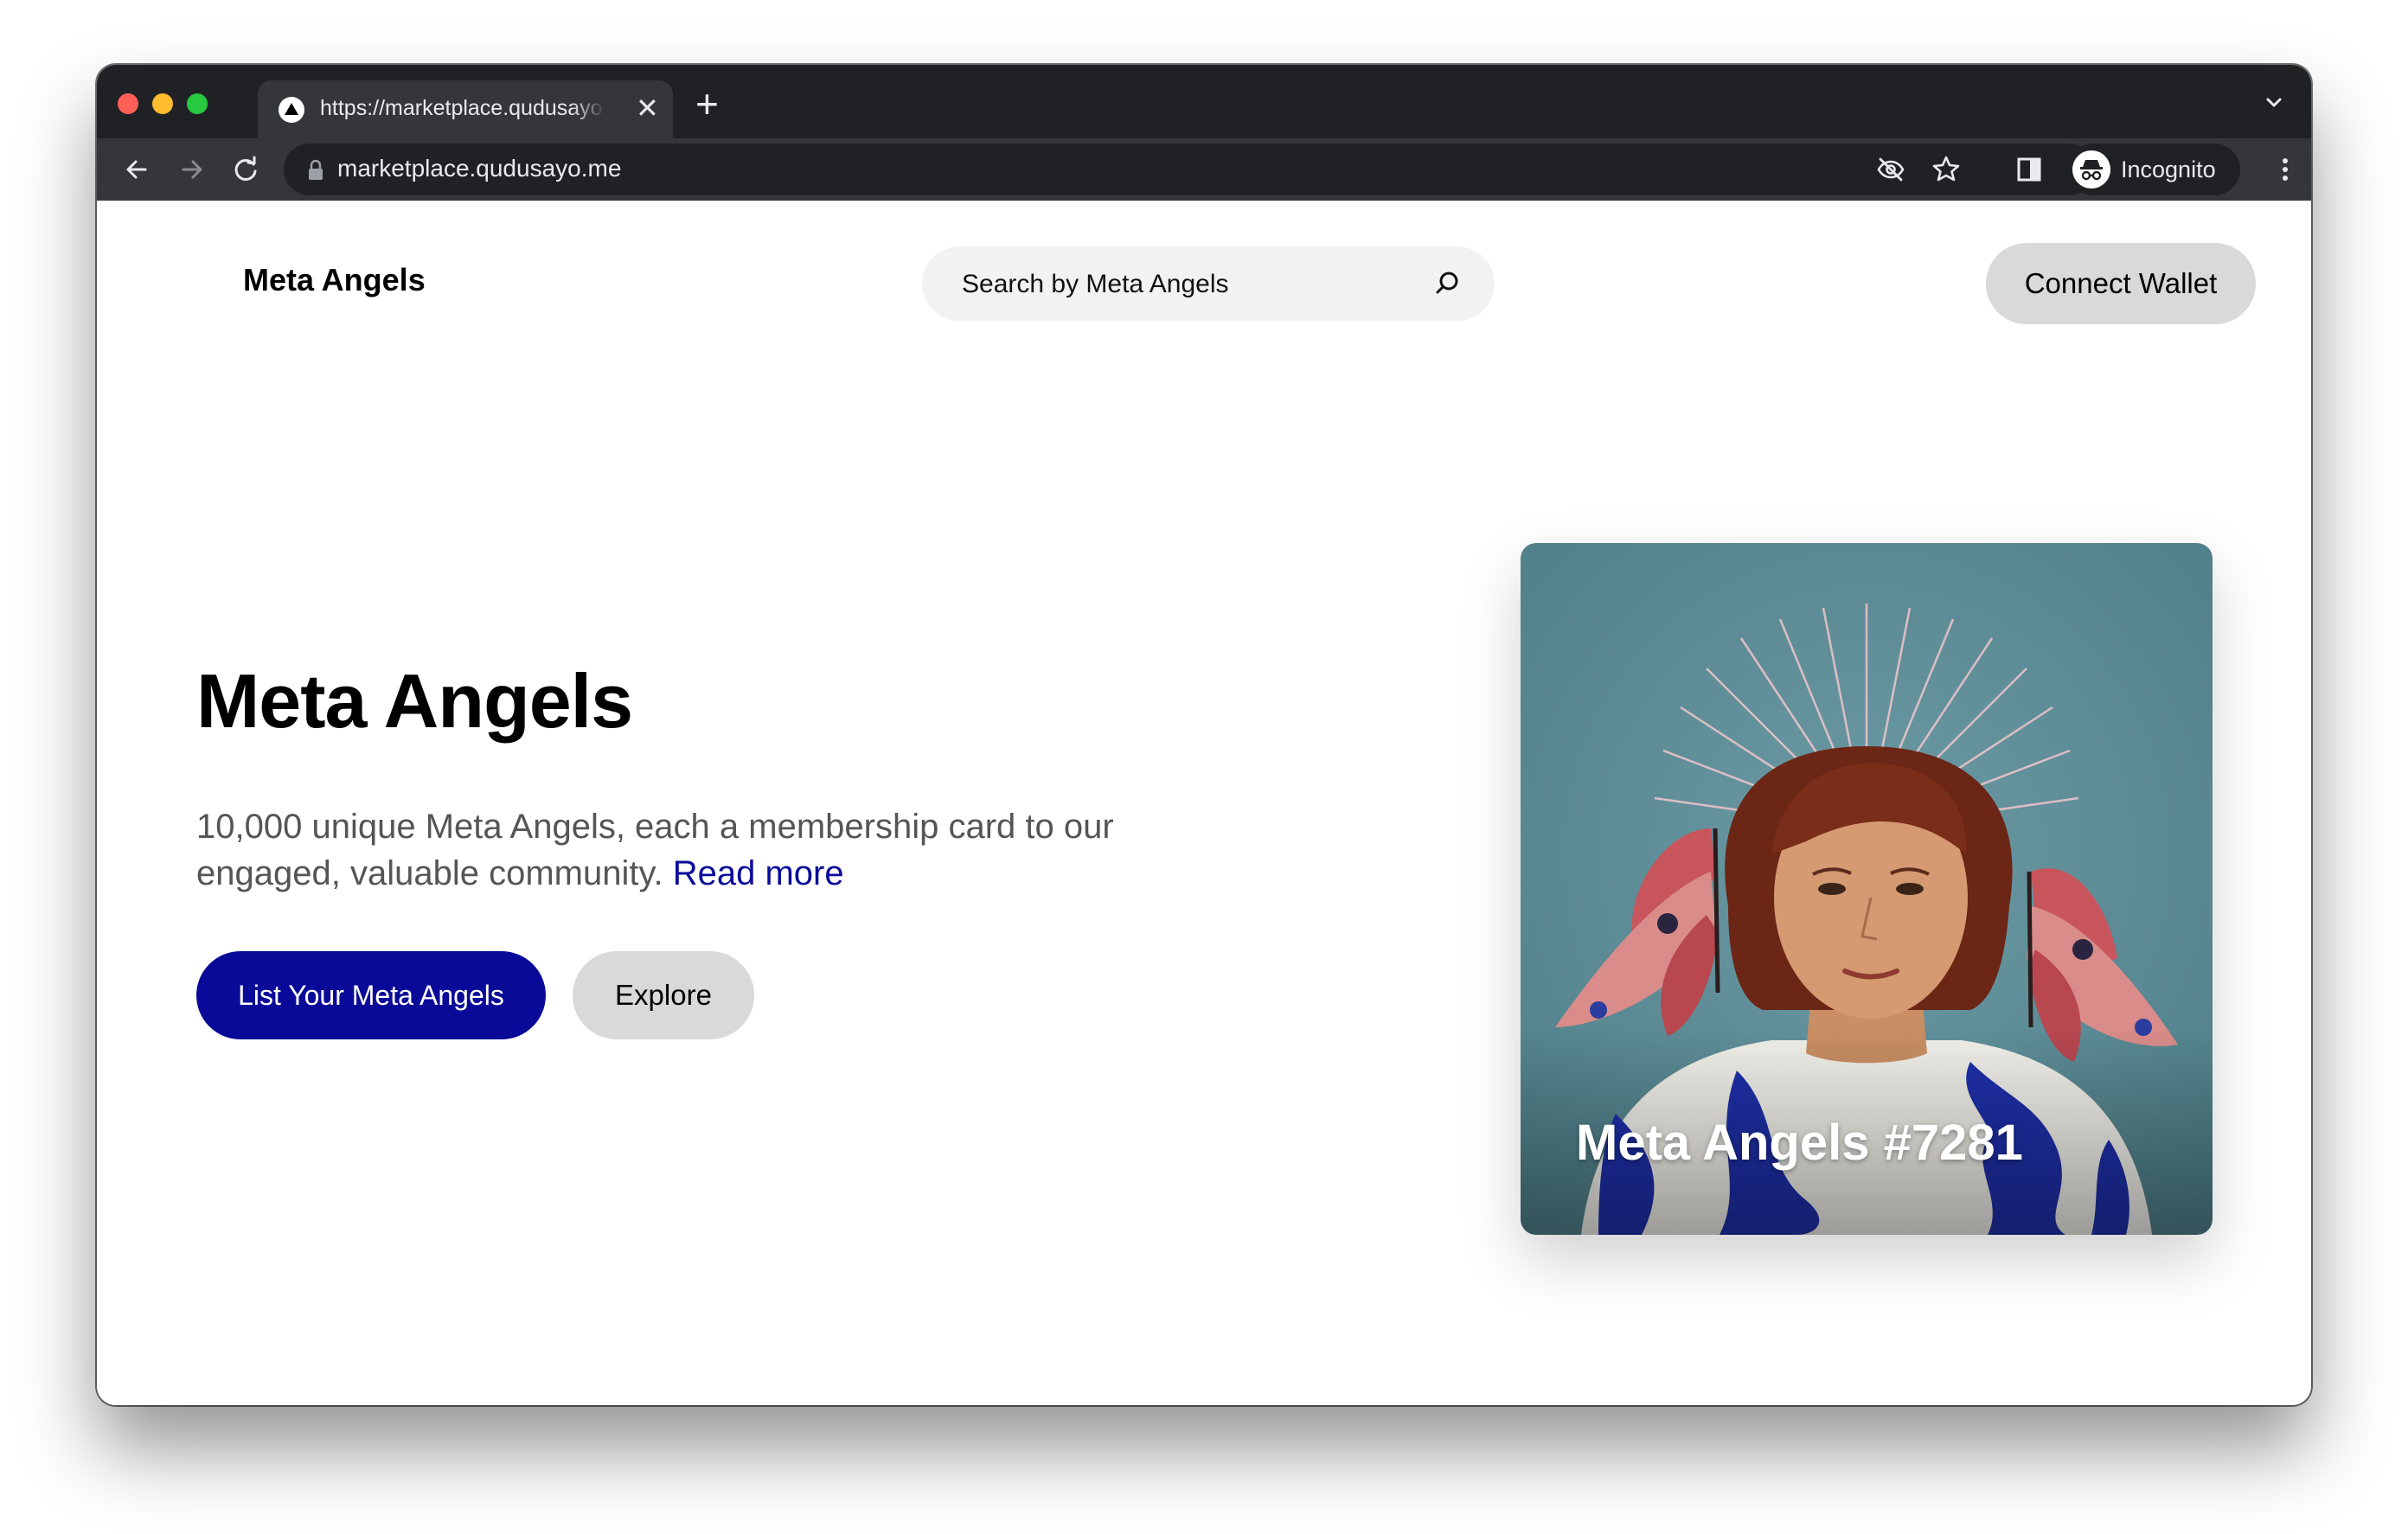 The width and height of the screenshot is (2408, 1534). I want to click on profile-button: Incognito, so click(2153, 169).